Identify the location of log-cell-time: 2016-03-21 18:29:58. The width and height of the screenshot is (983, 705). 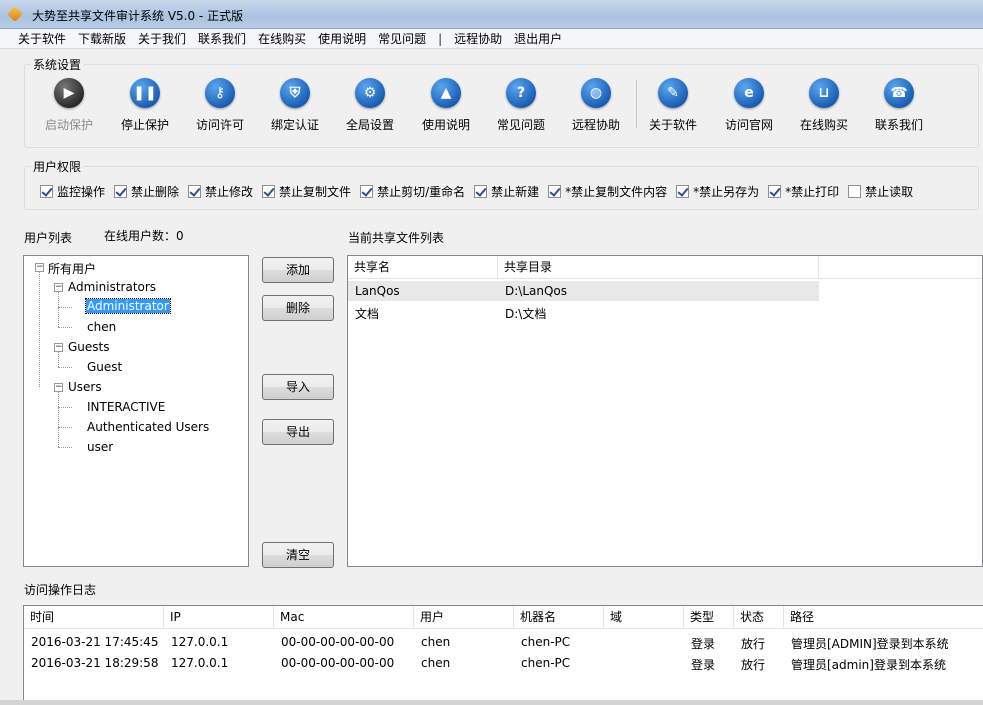
(94, 663).